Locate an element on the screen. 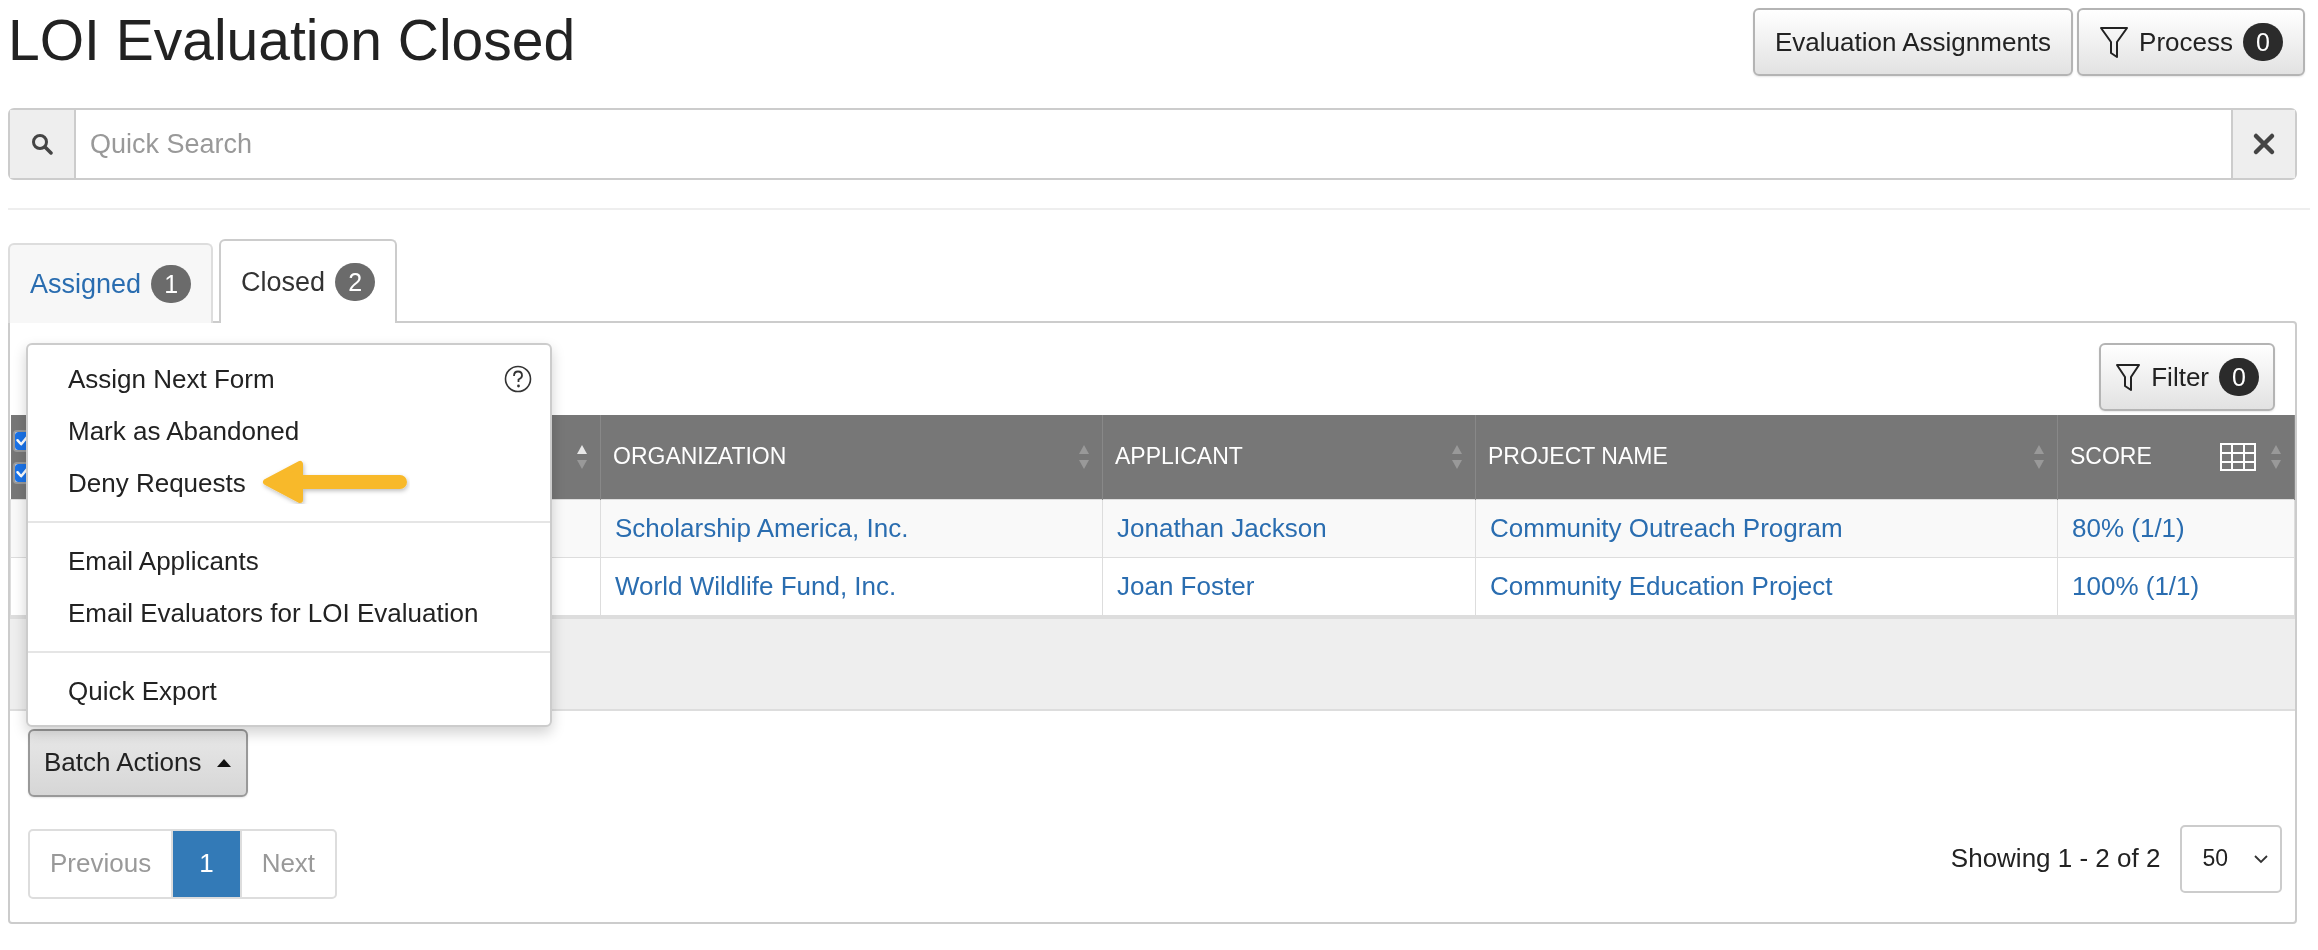 The height and width of the screenshot is (950, 2318). page-button: 1 is located at coordinates (205, 863).